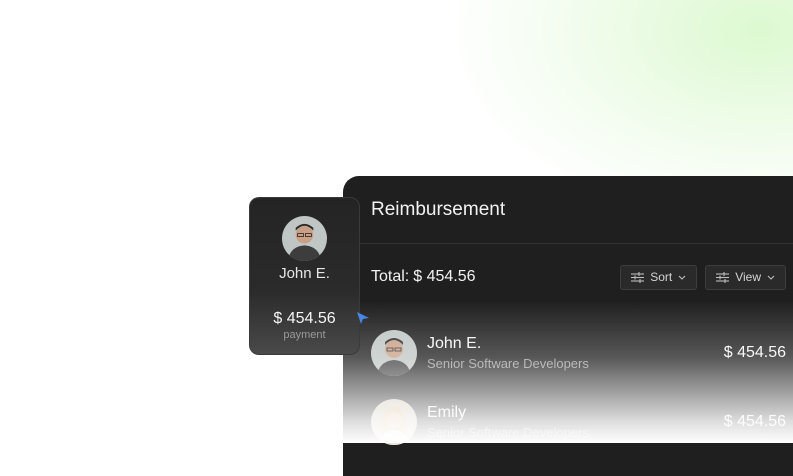 The height and width of the screenshot is (476, 793). I want to click on list-item-info: Emily Senior Software Developers, so click(508, 422).